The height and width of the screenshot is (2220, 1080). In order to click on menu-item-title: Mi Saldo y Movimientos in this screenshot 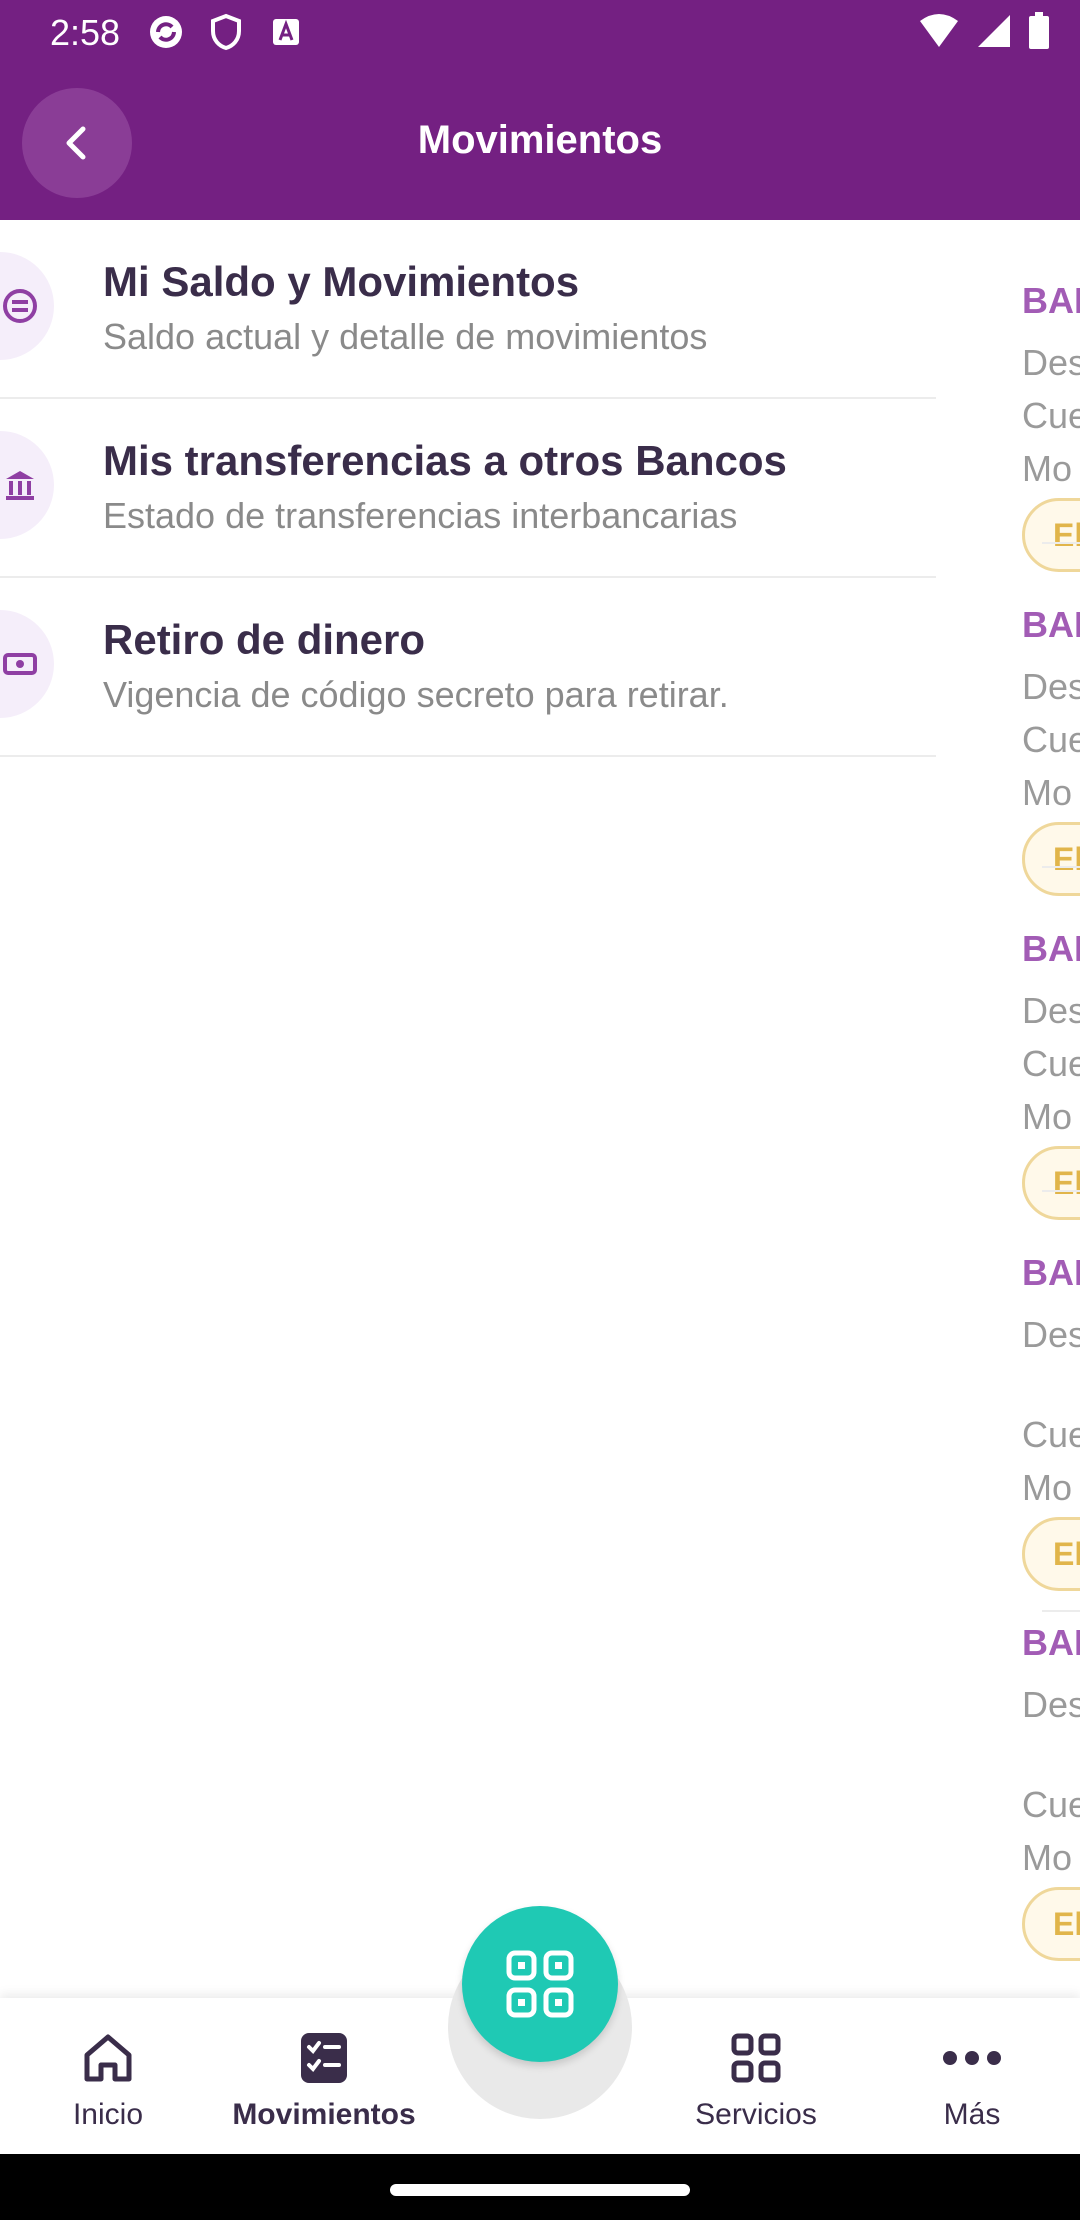, I will do `click(341, 281)`.